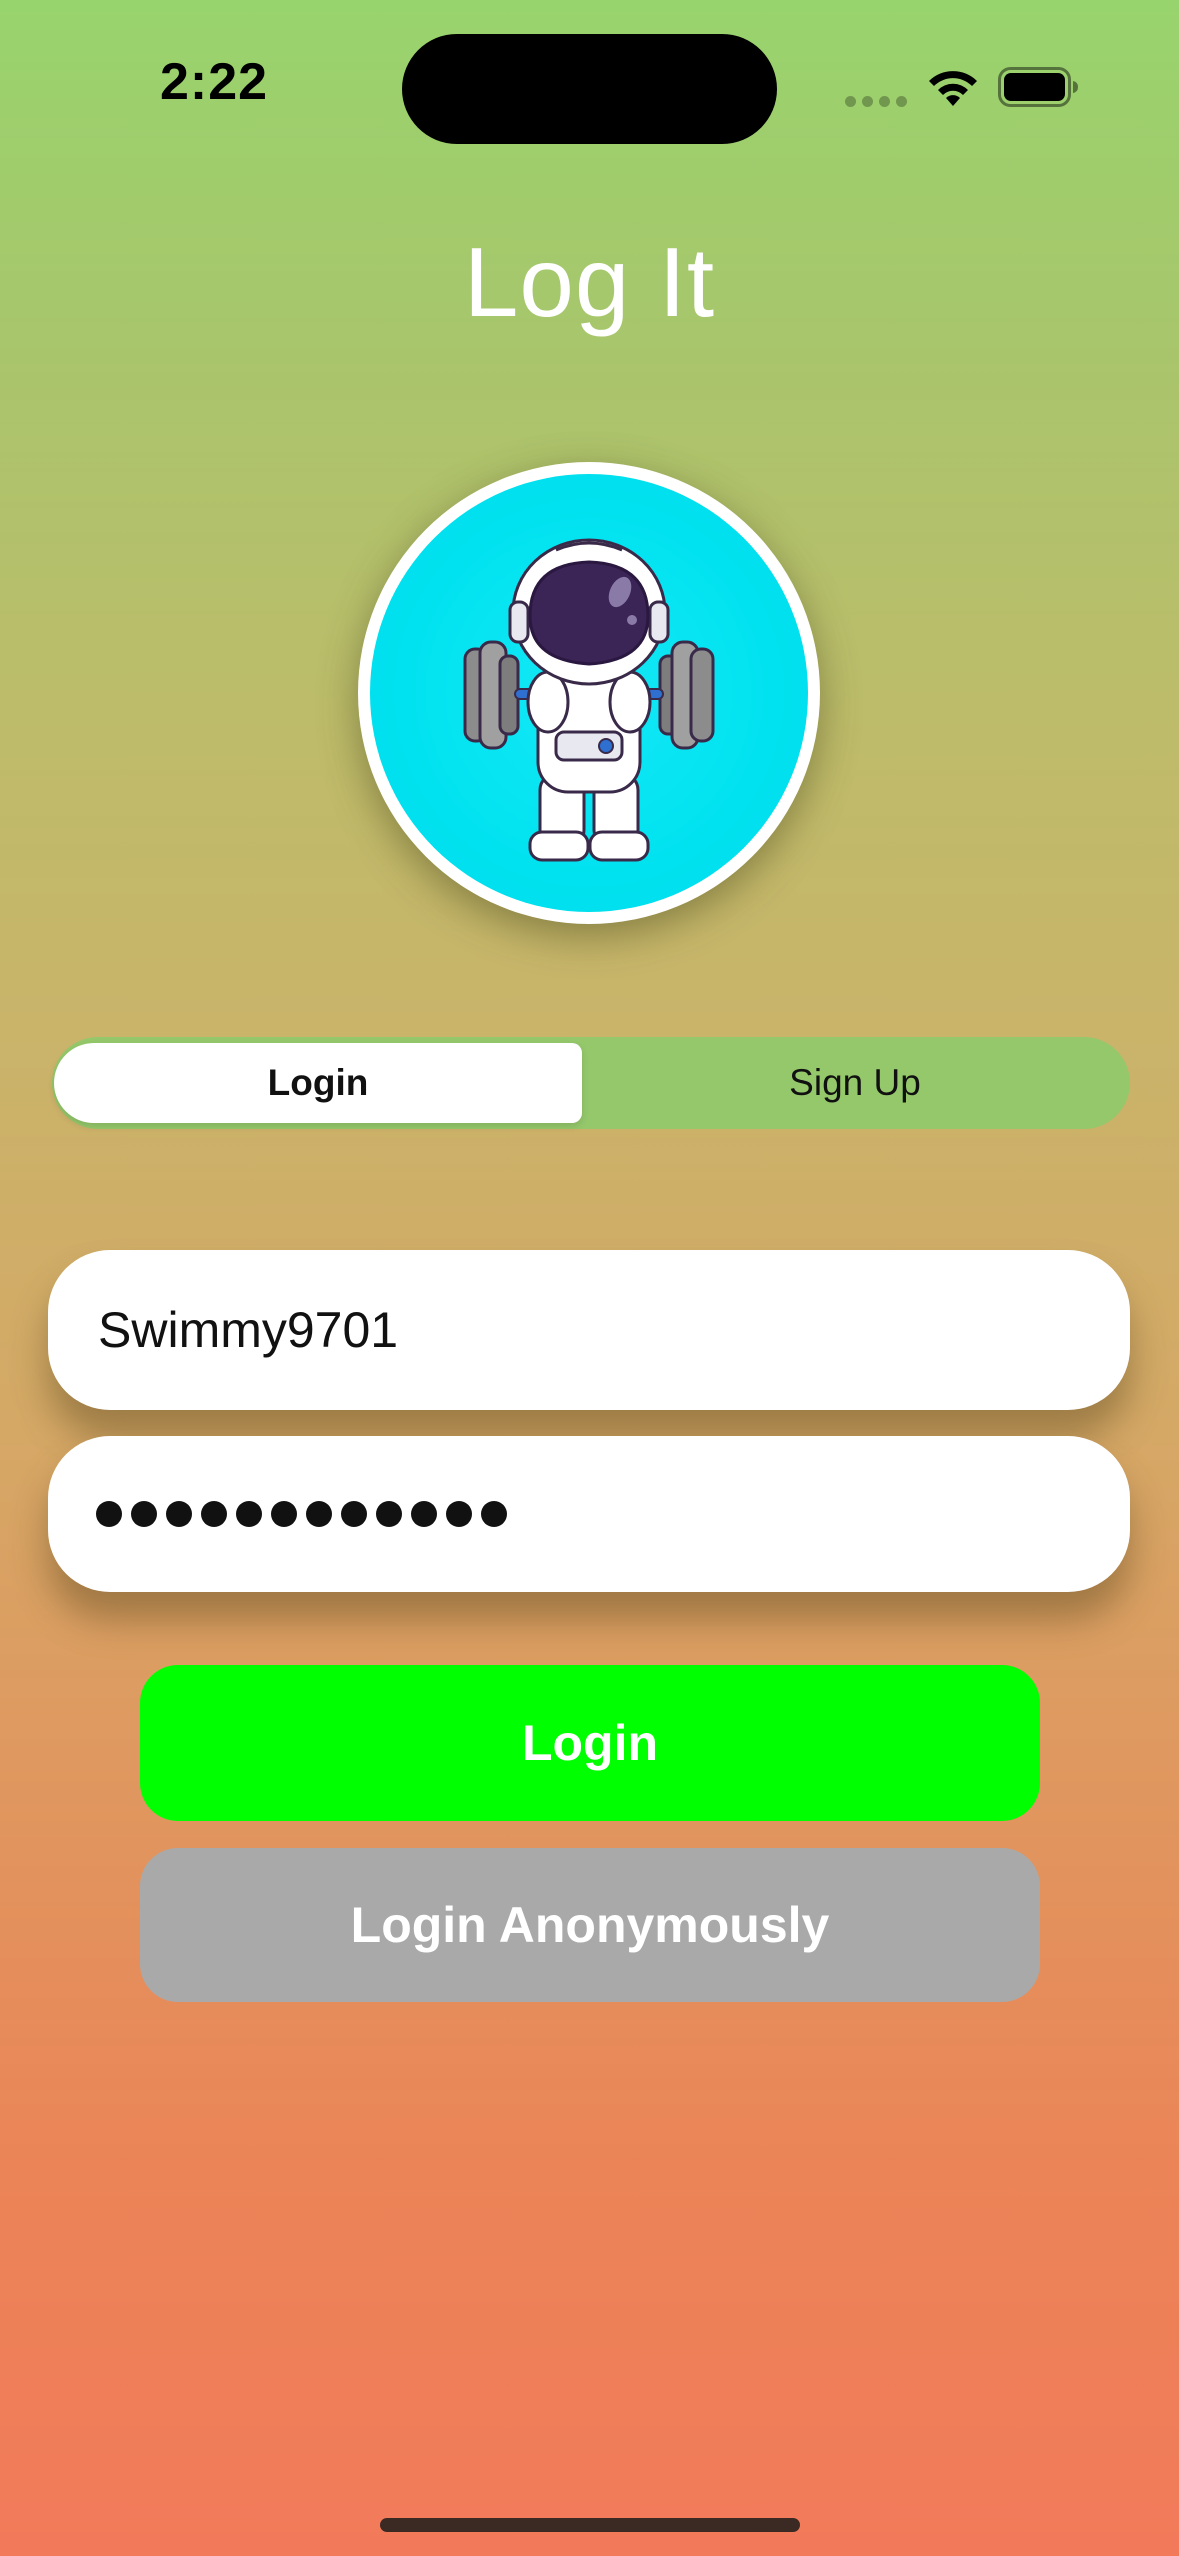  I want to click on segment-login: Login, so click(318, 1083).